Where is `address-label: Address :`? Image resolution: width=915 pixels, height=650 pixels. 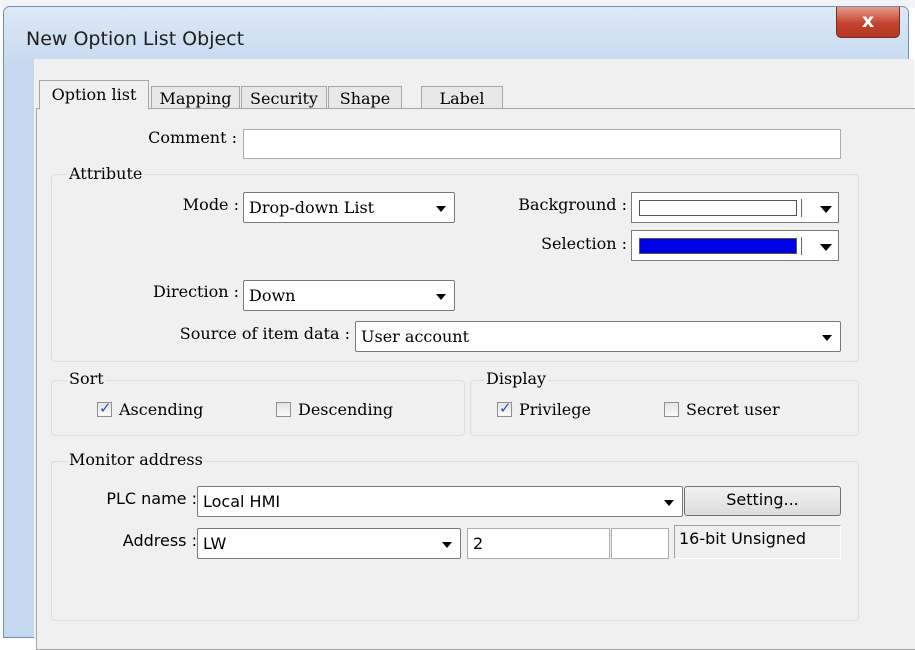 address-label: Address : is located at coordinates (159, 540).